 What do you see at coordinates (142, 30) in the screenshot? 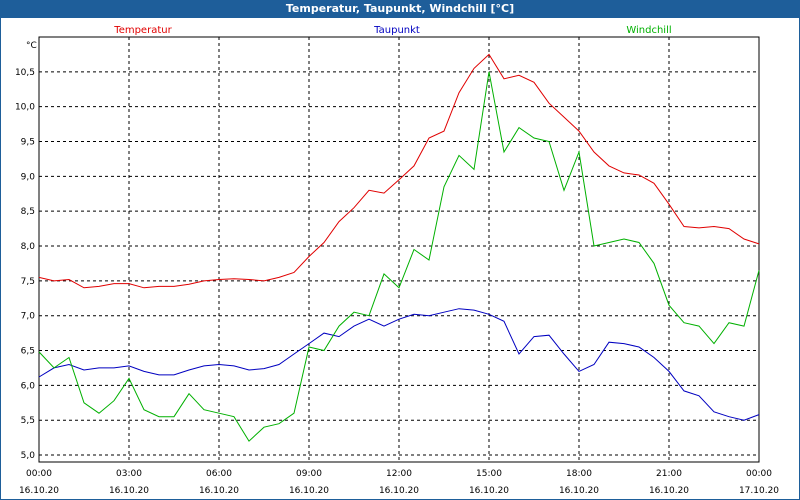
I see `legend-temperatur: Temperatur` at bounding box center [142, 30].